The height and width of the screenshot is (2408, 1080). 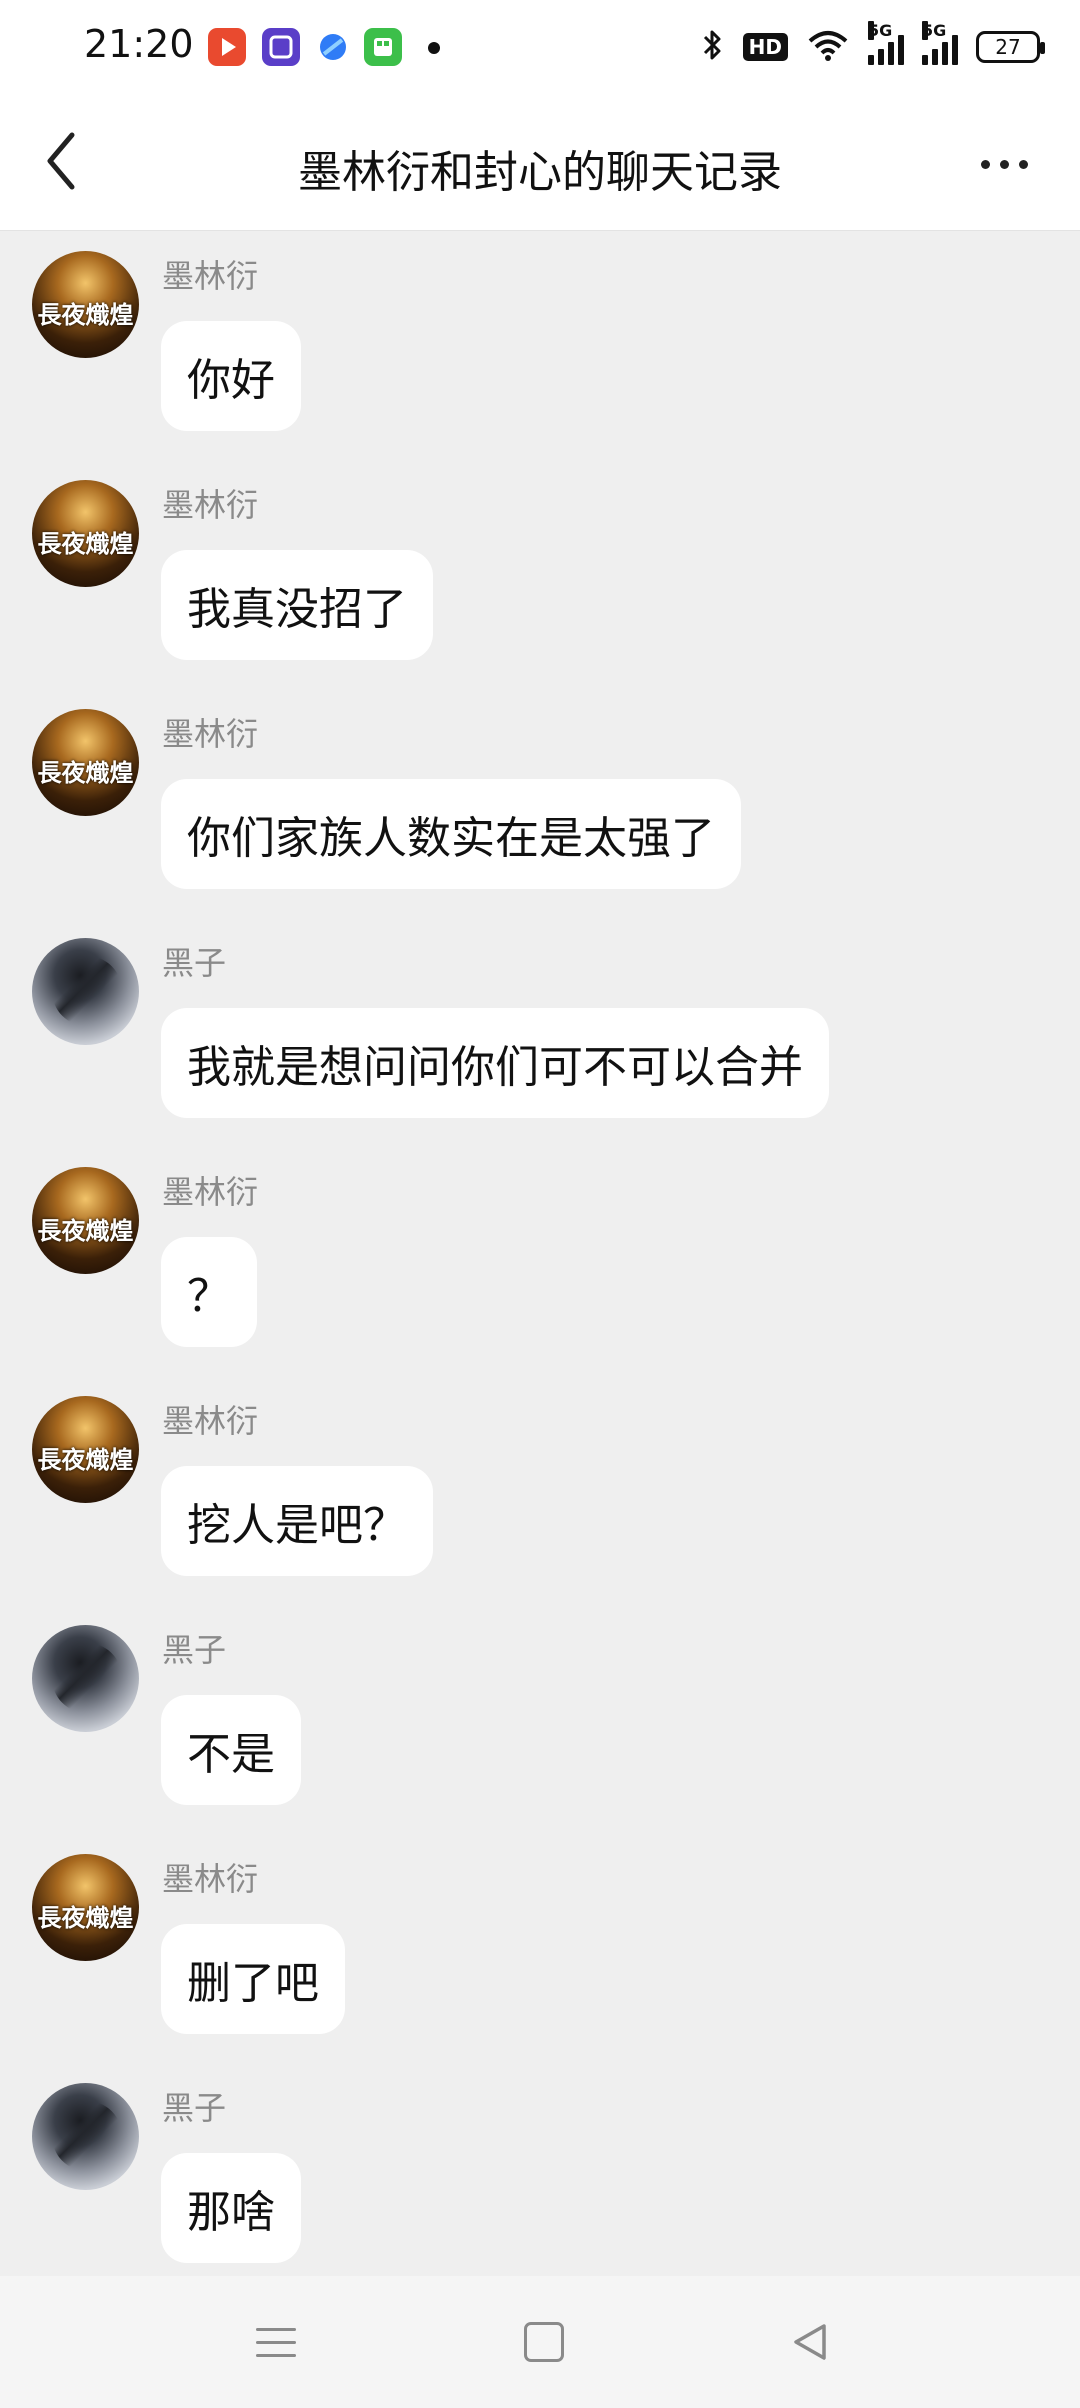 I want to click on chat-record-header: 墨林衍和封心的聊天记录, so click(x=540, y=163).